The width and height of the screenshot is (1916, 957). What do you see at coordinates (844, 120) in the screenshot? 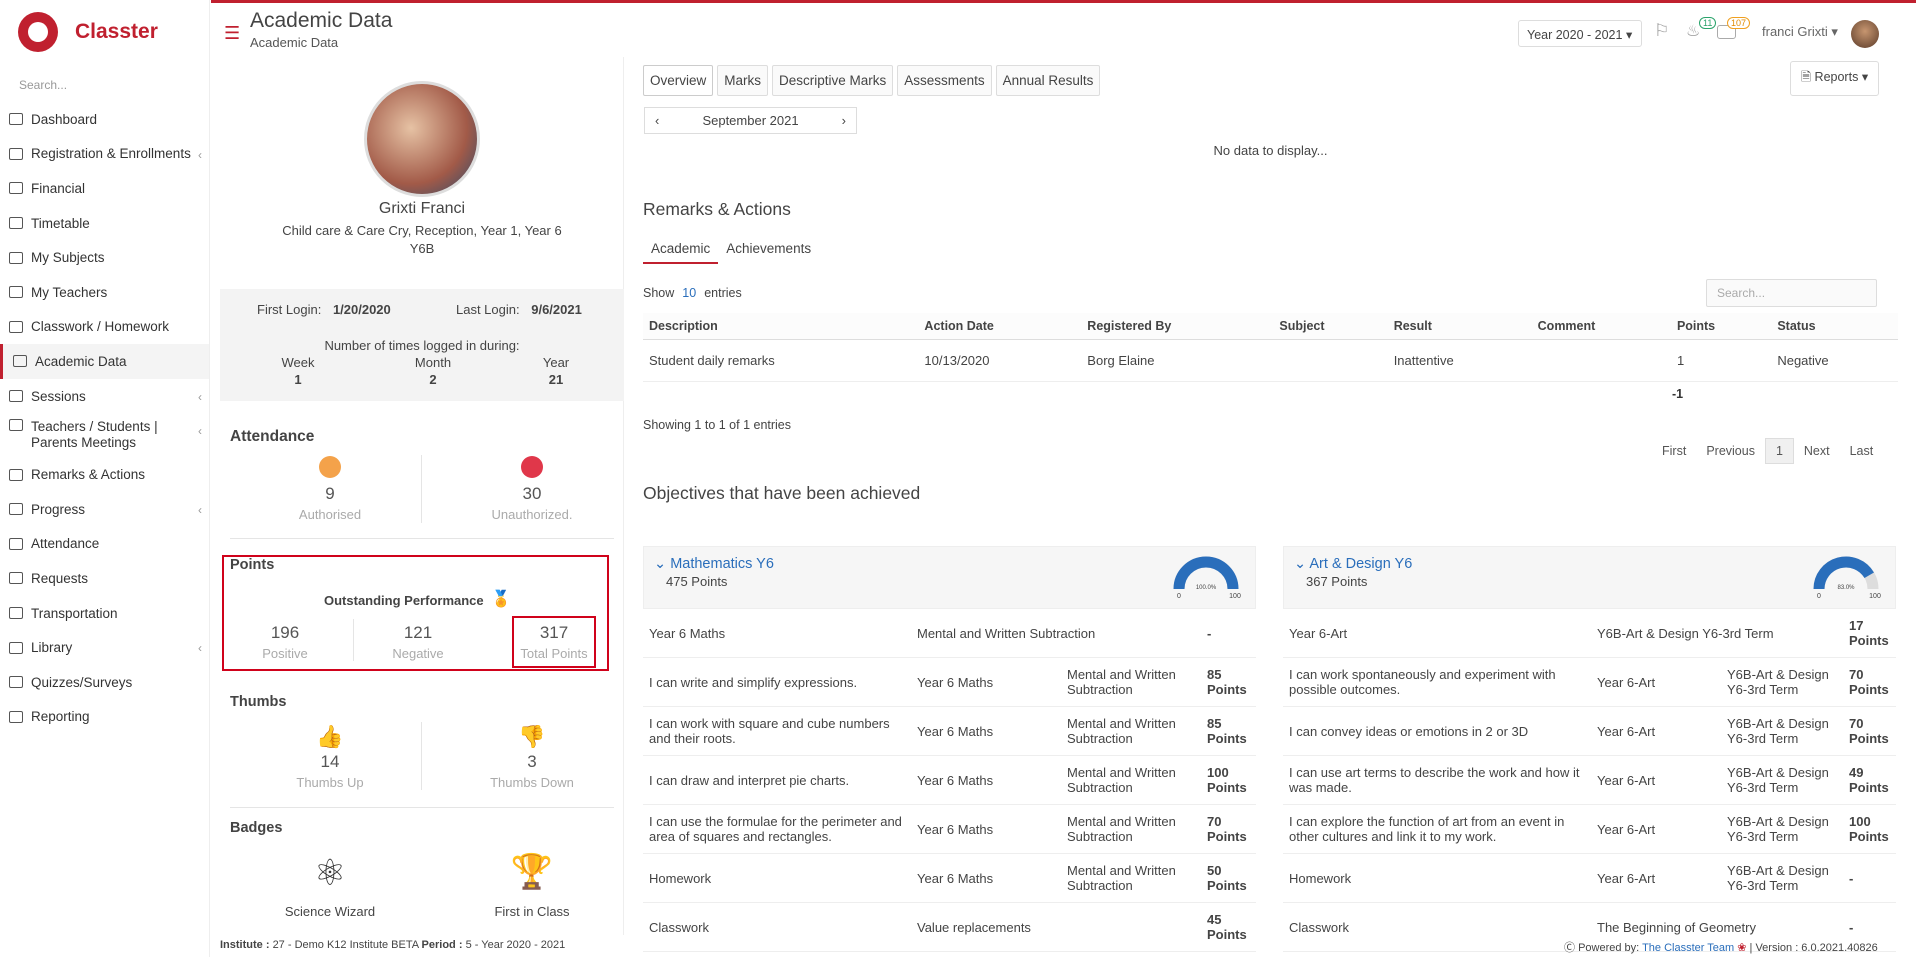
I see `chevron-right-icon: ›` at bounding box center [844, 120].